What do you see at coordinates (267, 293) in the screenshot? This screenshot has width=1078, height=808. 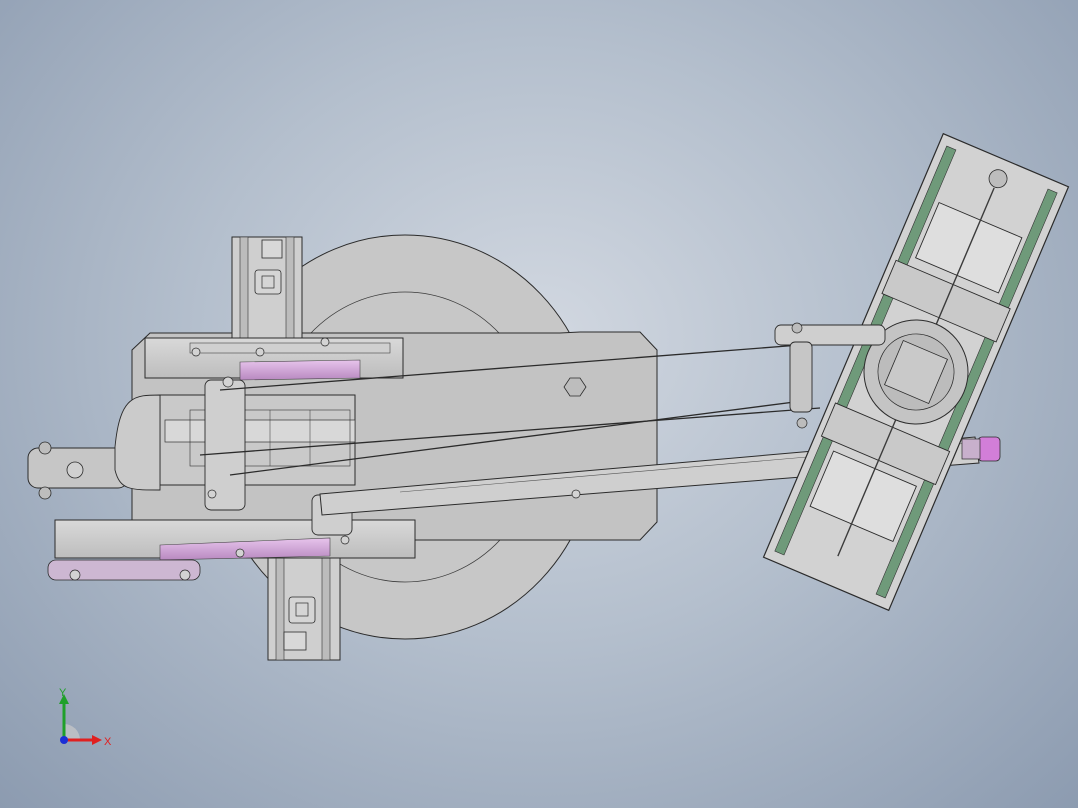 I see `upper-linear-rail` at bounding box center [267, 293].